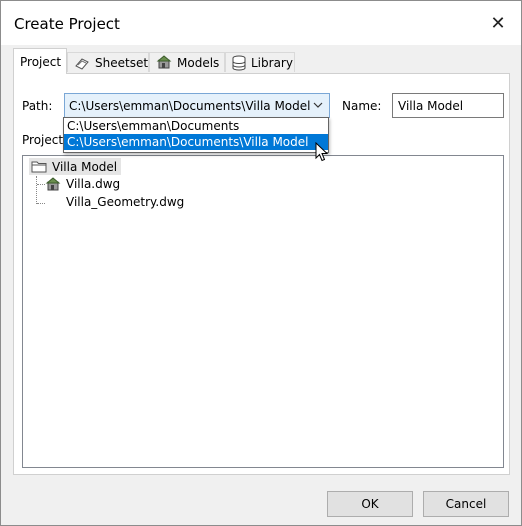  I want to click on name-input: Villa Model, so click(448, 105).